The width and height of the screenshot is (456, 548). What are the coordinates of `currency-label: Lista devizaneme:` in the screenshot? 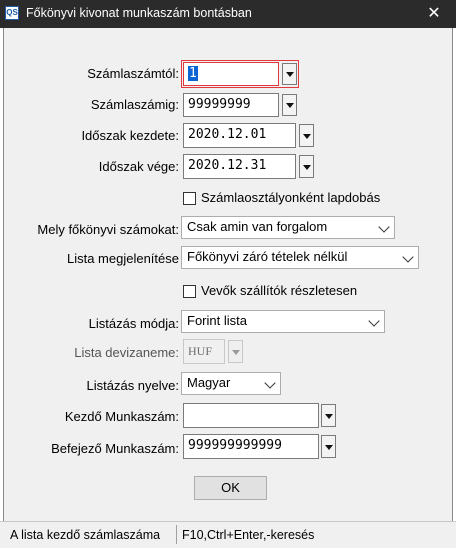 It's located at (126, 352).